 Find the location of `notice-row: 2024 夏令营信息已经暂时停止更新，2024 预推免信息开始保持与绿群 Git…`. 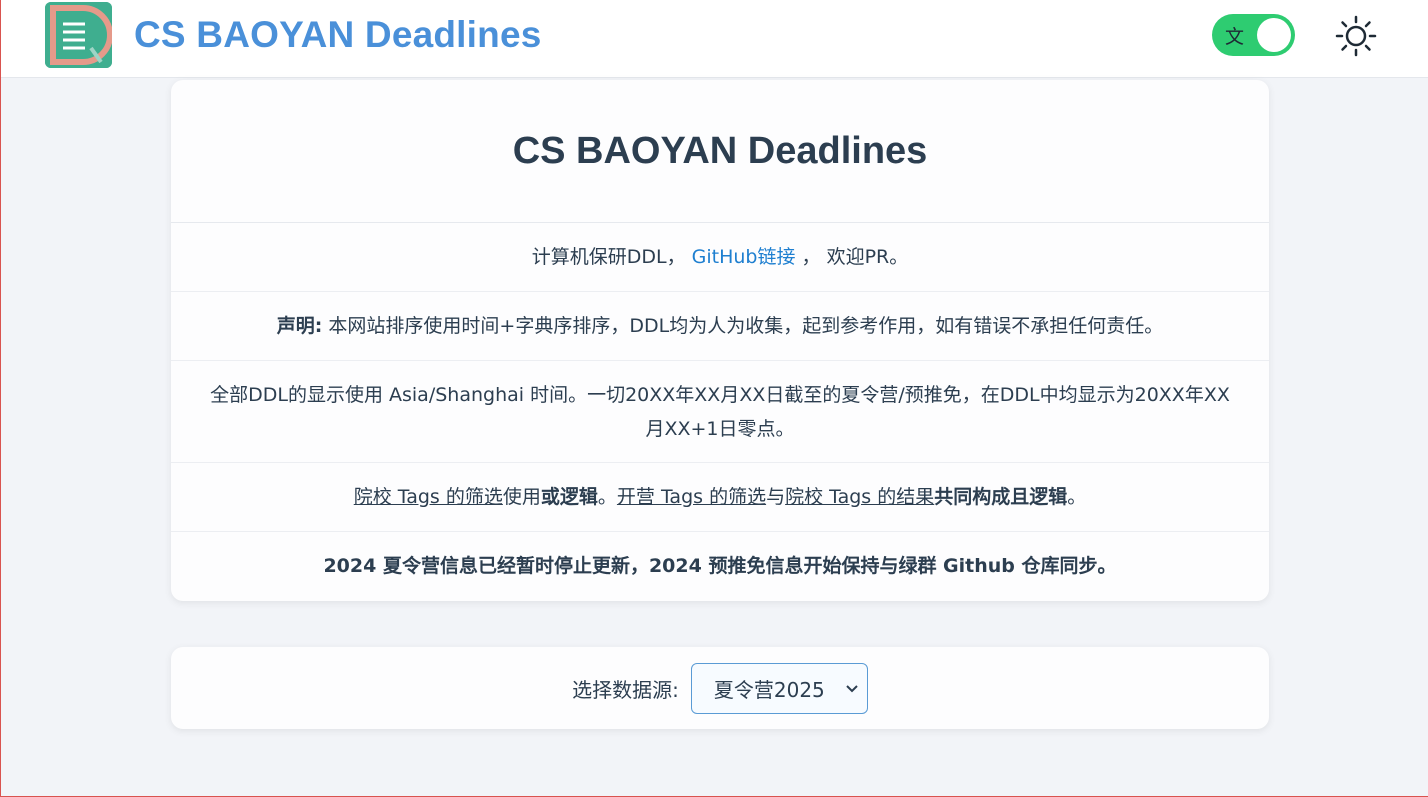

notice-row: 2024 夏令营信息已经暂时停止更新，2024 预推免信息开始保持与绿群 Git… is located at coordinates (720, 566).